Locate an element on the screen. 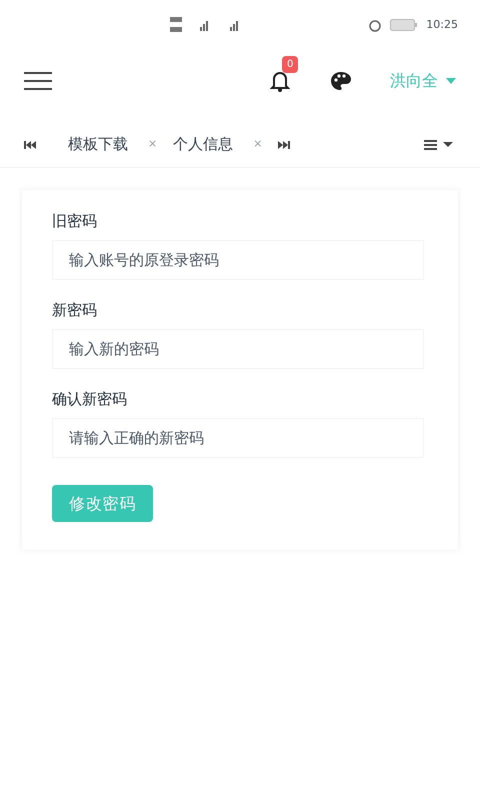 Image resolution: width=480 pixels, height=800 pixels. password-field: 输入账号的原登录密码 is located at coordinates (238, 260).